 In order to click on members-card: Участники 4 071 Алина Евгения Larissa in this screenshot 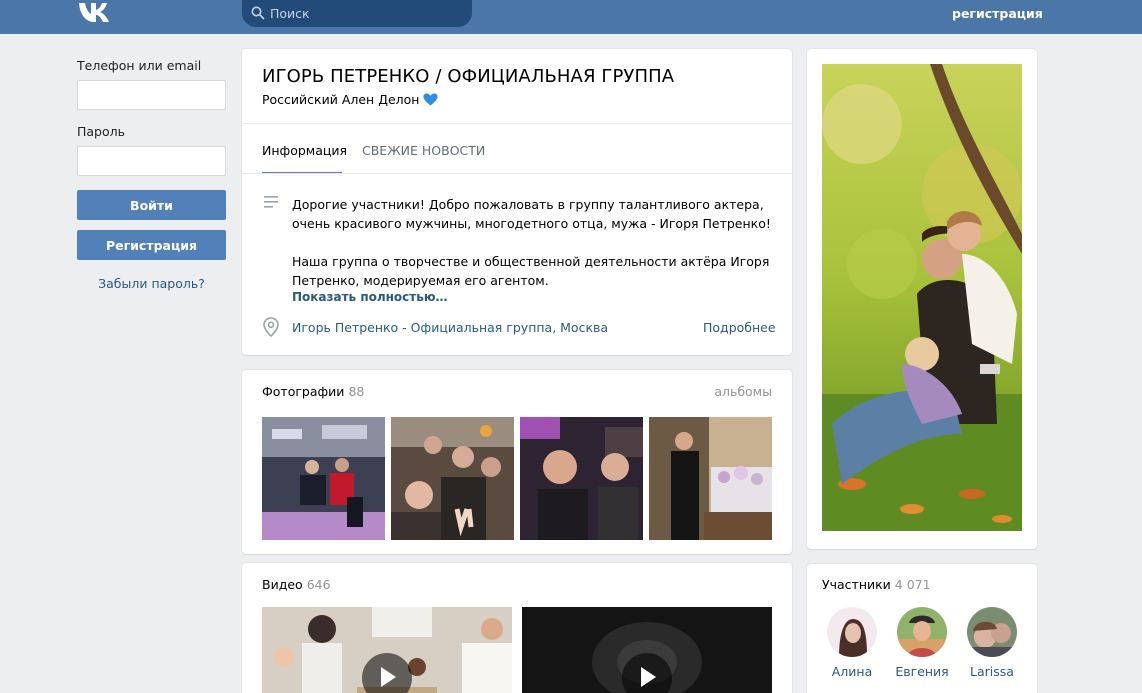, I will do `click(922, 628)`.